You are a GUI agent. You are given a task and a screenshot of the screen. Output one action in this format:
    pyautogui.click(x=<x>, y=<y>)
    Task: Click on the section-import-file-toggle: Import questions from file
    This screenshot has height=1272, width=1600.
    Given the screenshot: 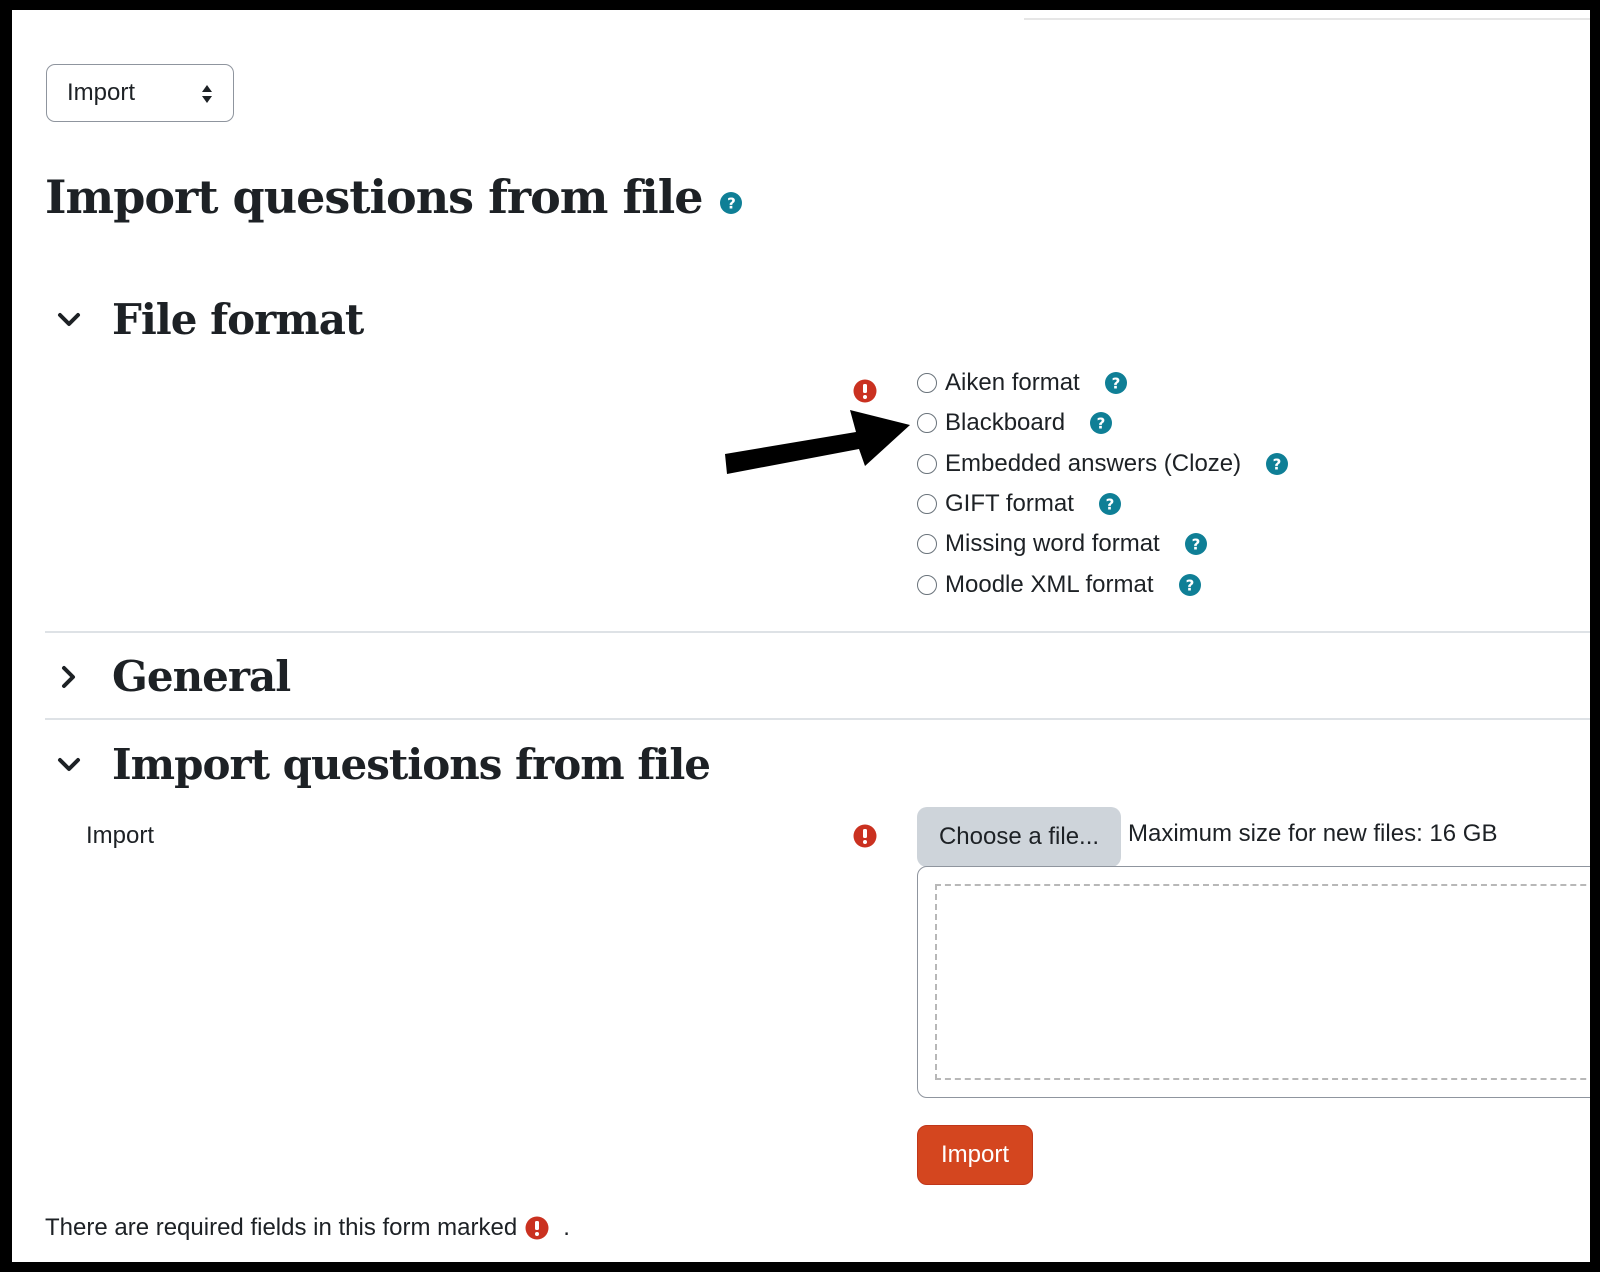 What is the action you would take?
    pyautogui.click(x=383, y=764)
    